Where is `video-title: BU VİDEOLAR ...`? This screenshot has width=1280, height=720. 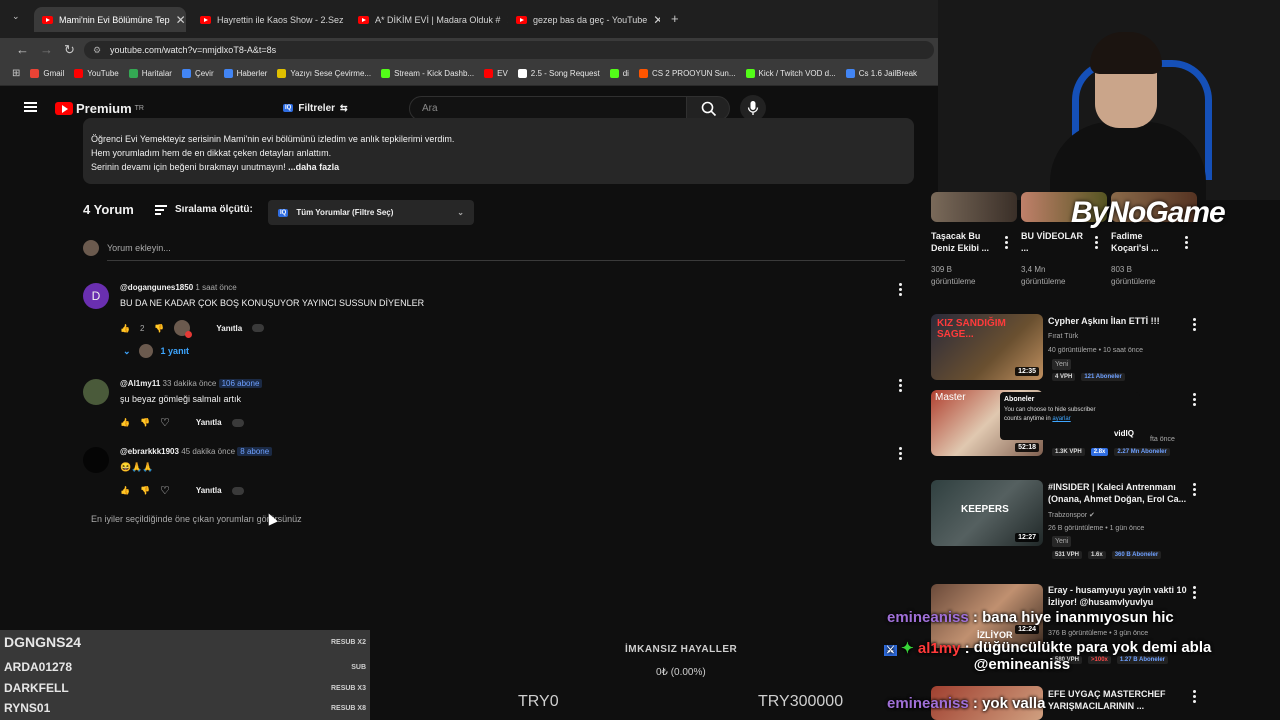
video-title: BU VİDEOLAR ... is located at coordinates (1054, 242).